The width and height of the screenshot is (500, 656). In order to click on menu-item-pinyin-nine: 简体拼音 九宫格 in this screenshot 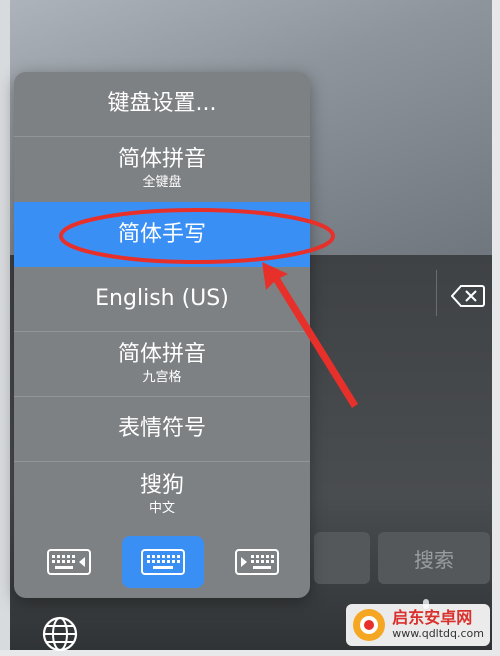, I will do `click(162, 364)`.